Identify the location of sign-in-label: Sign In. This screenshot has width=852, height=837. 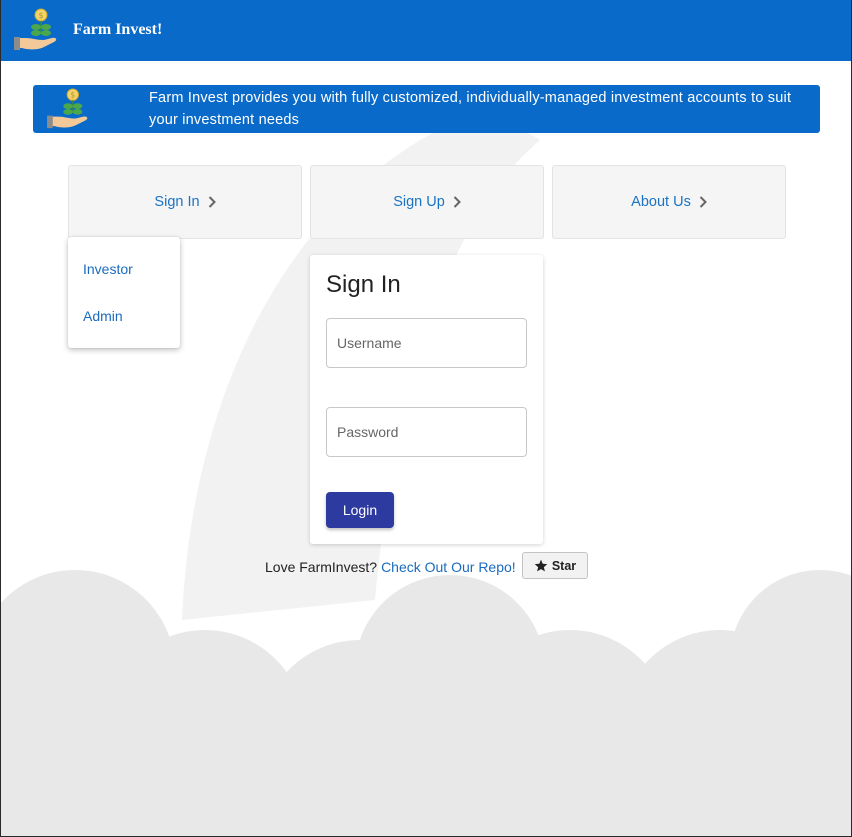
(177, 202).